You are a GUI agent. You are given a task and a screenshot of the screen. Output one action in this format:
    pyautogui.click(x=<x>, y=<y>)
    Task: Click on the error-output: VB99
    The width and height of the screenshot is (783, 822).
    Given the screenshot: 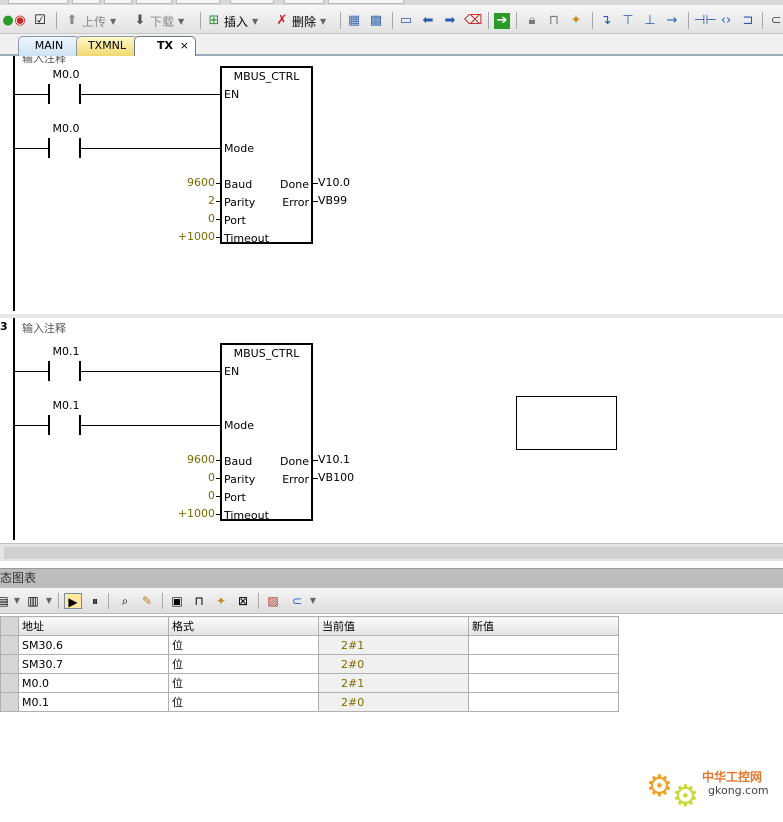 What is the action you would take?
    pyautogui.click(x=332, y=200)
    